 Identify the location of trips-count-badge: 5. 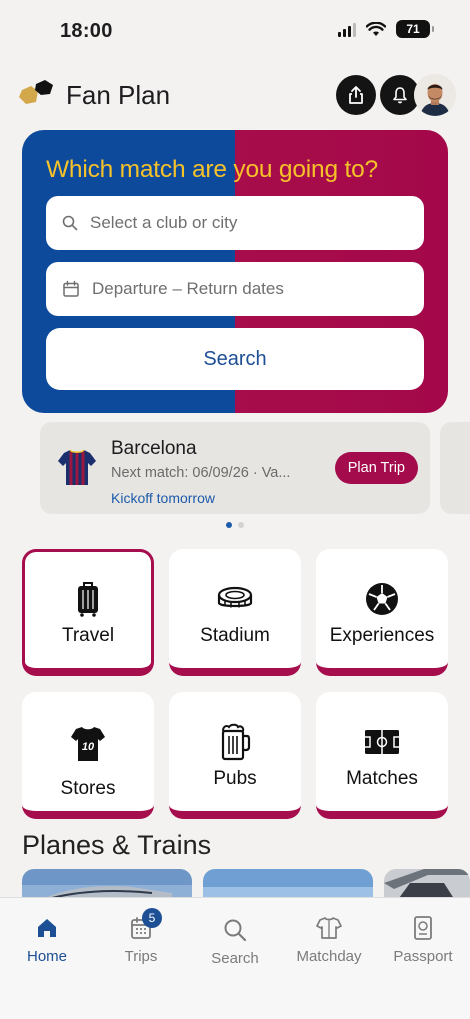
(152, 918).